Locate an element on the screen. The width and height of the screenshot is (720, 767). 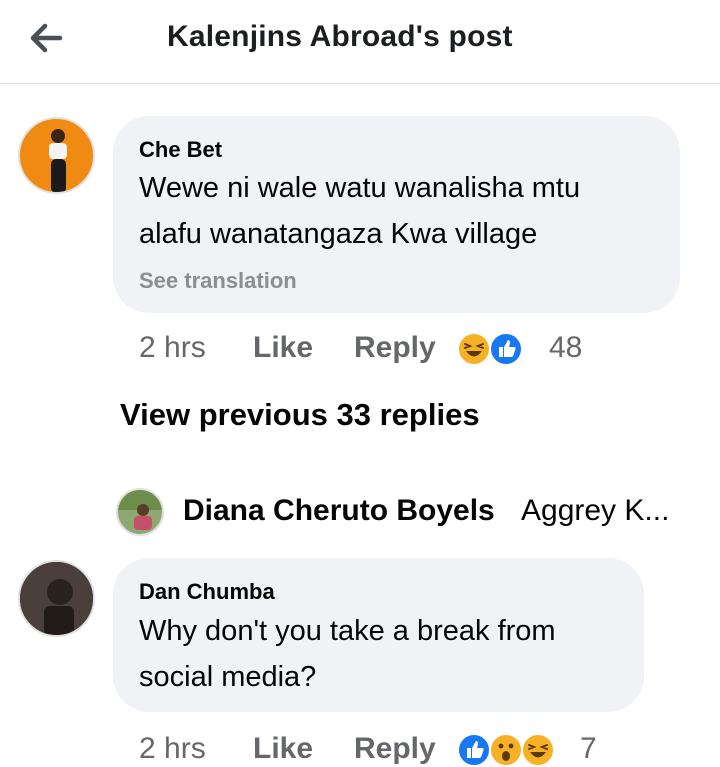
comment-author: Che Bet is located at coordinates (180, 150).